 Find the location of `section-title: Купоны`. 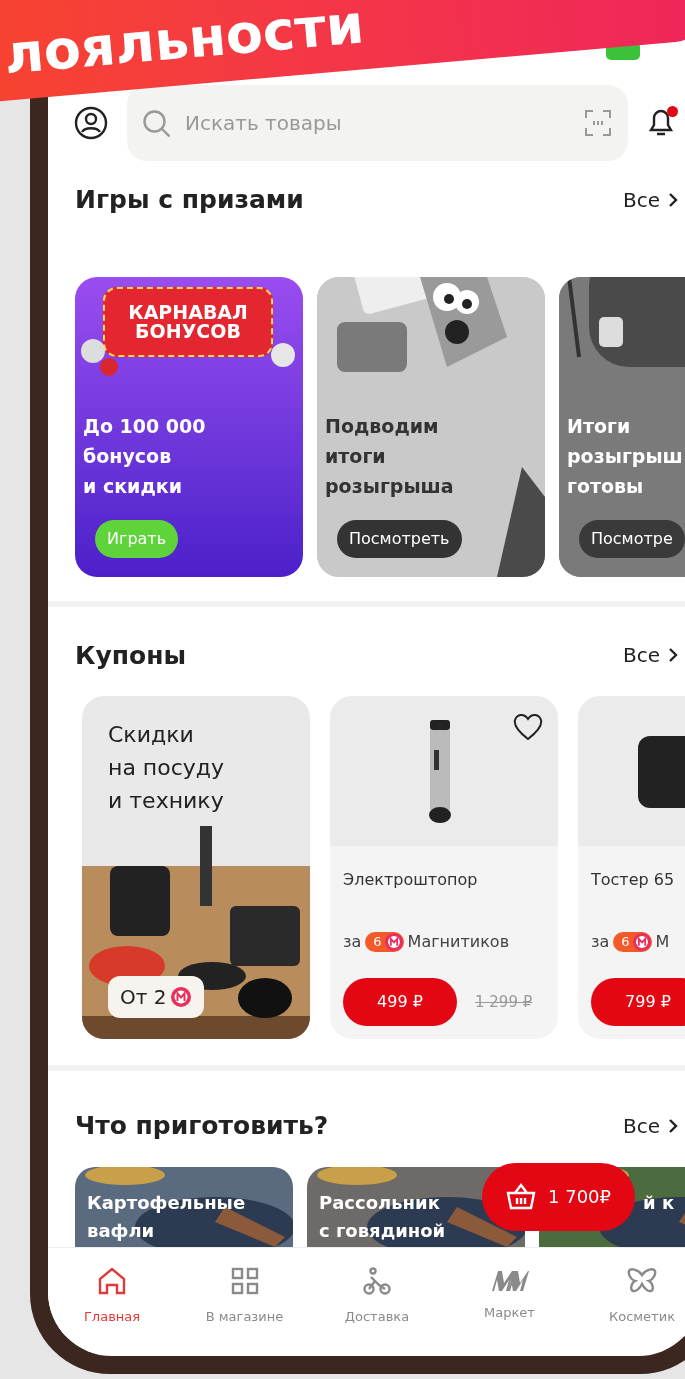

section-title: Купоны is located at coordinates (131, 655).